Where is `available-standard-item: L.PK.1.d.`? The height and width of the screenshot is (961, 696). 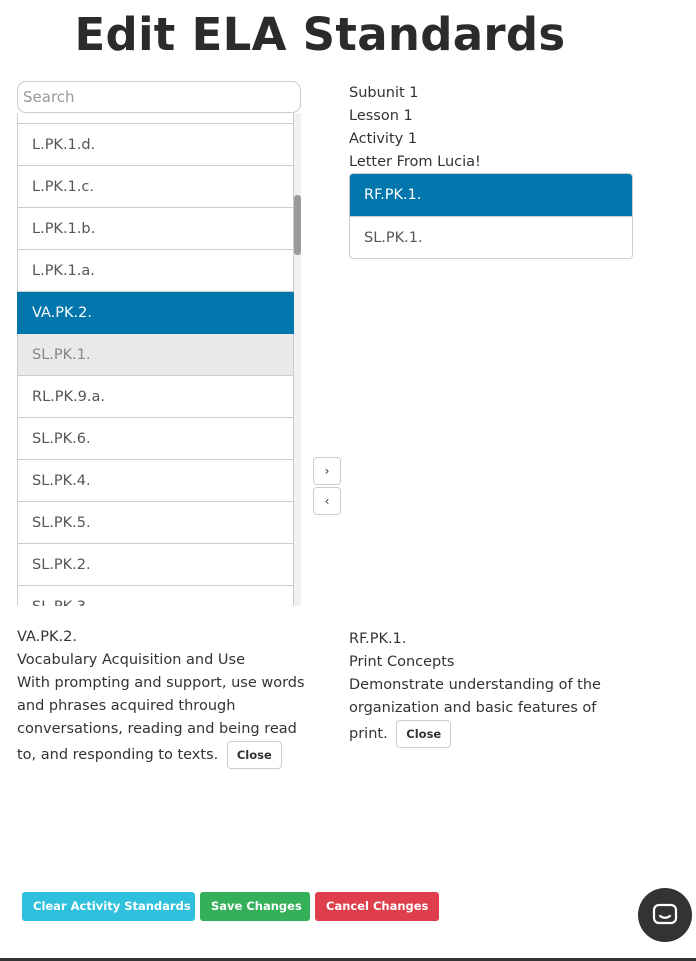
available-standard-item: L.PK.1.d. is located at coordinates (155, 145).